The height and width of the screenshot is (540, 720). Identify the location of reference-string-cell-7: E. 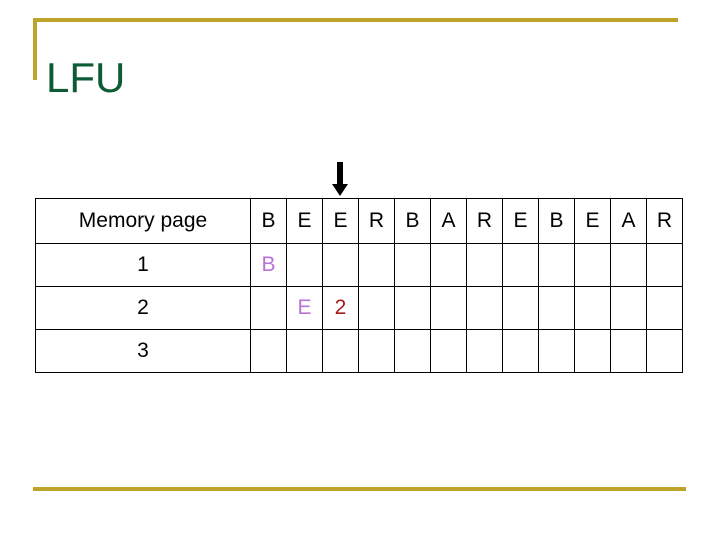
(520, 221).